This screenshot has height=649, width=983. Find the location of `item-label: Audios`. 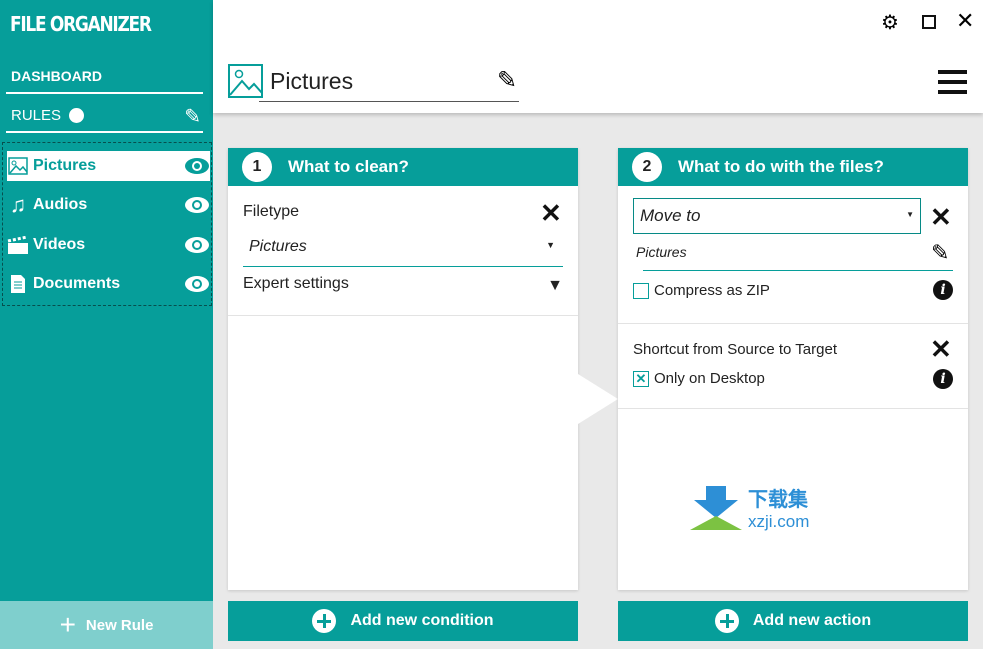

item-label: Audios is located at coordinates (60, 204).